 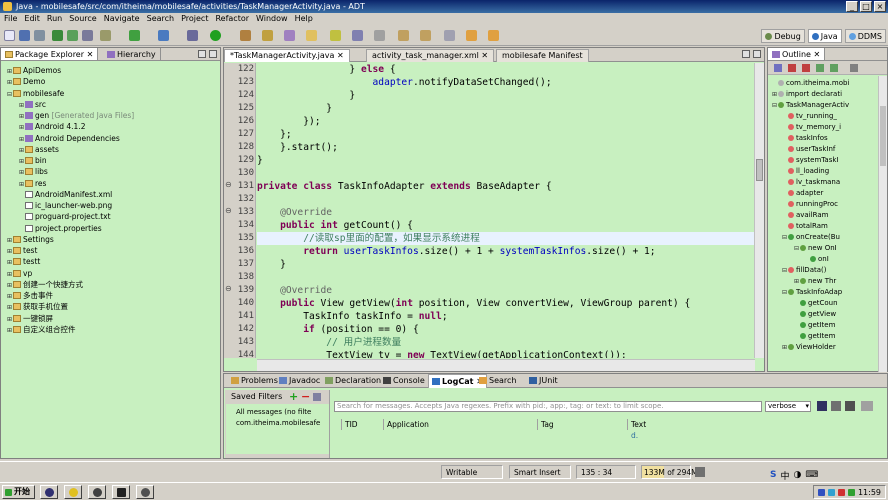 What do you see at coordinates (820, 68) in the screenshot?
I see `hide-nonpublic-icon` at bounding box center [820, 68].